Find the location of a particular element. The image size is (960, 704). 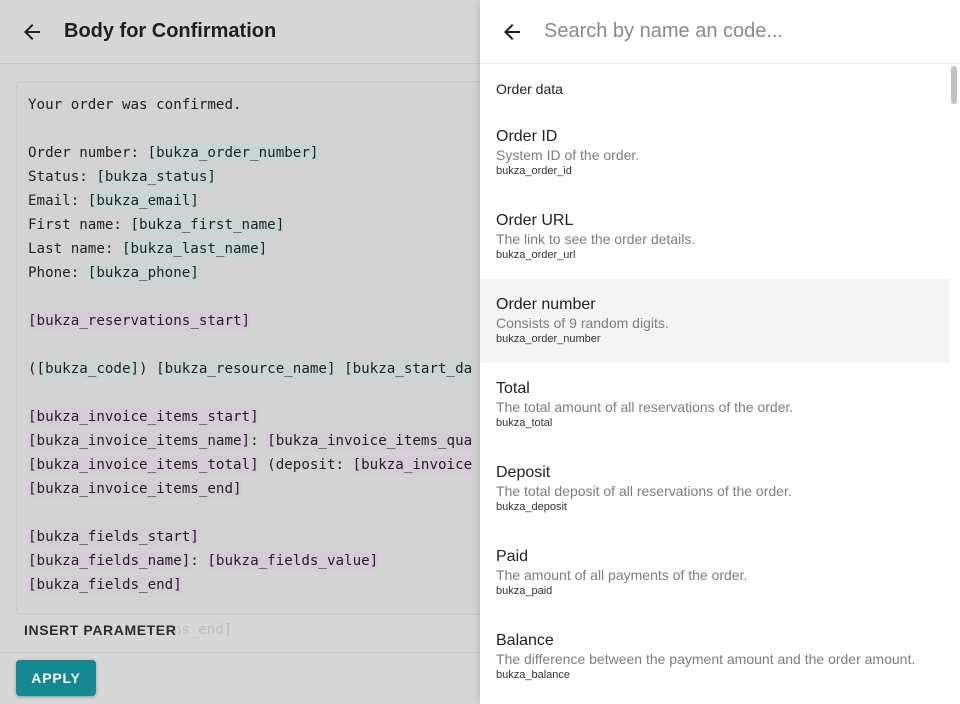

picker-back-button is located at coordinates (512, 32).